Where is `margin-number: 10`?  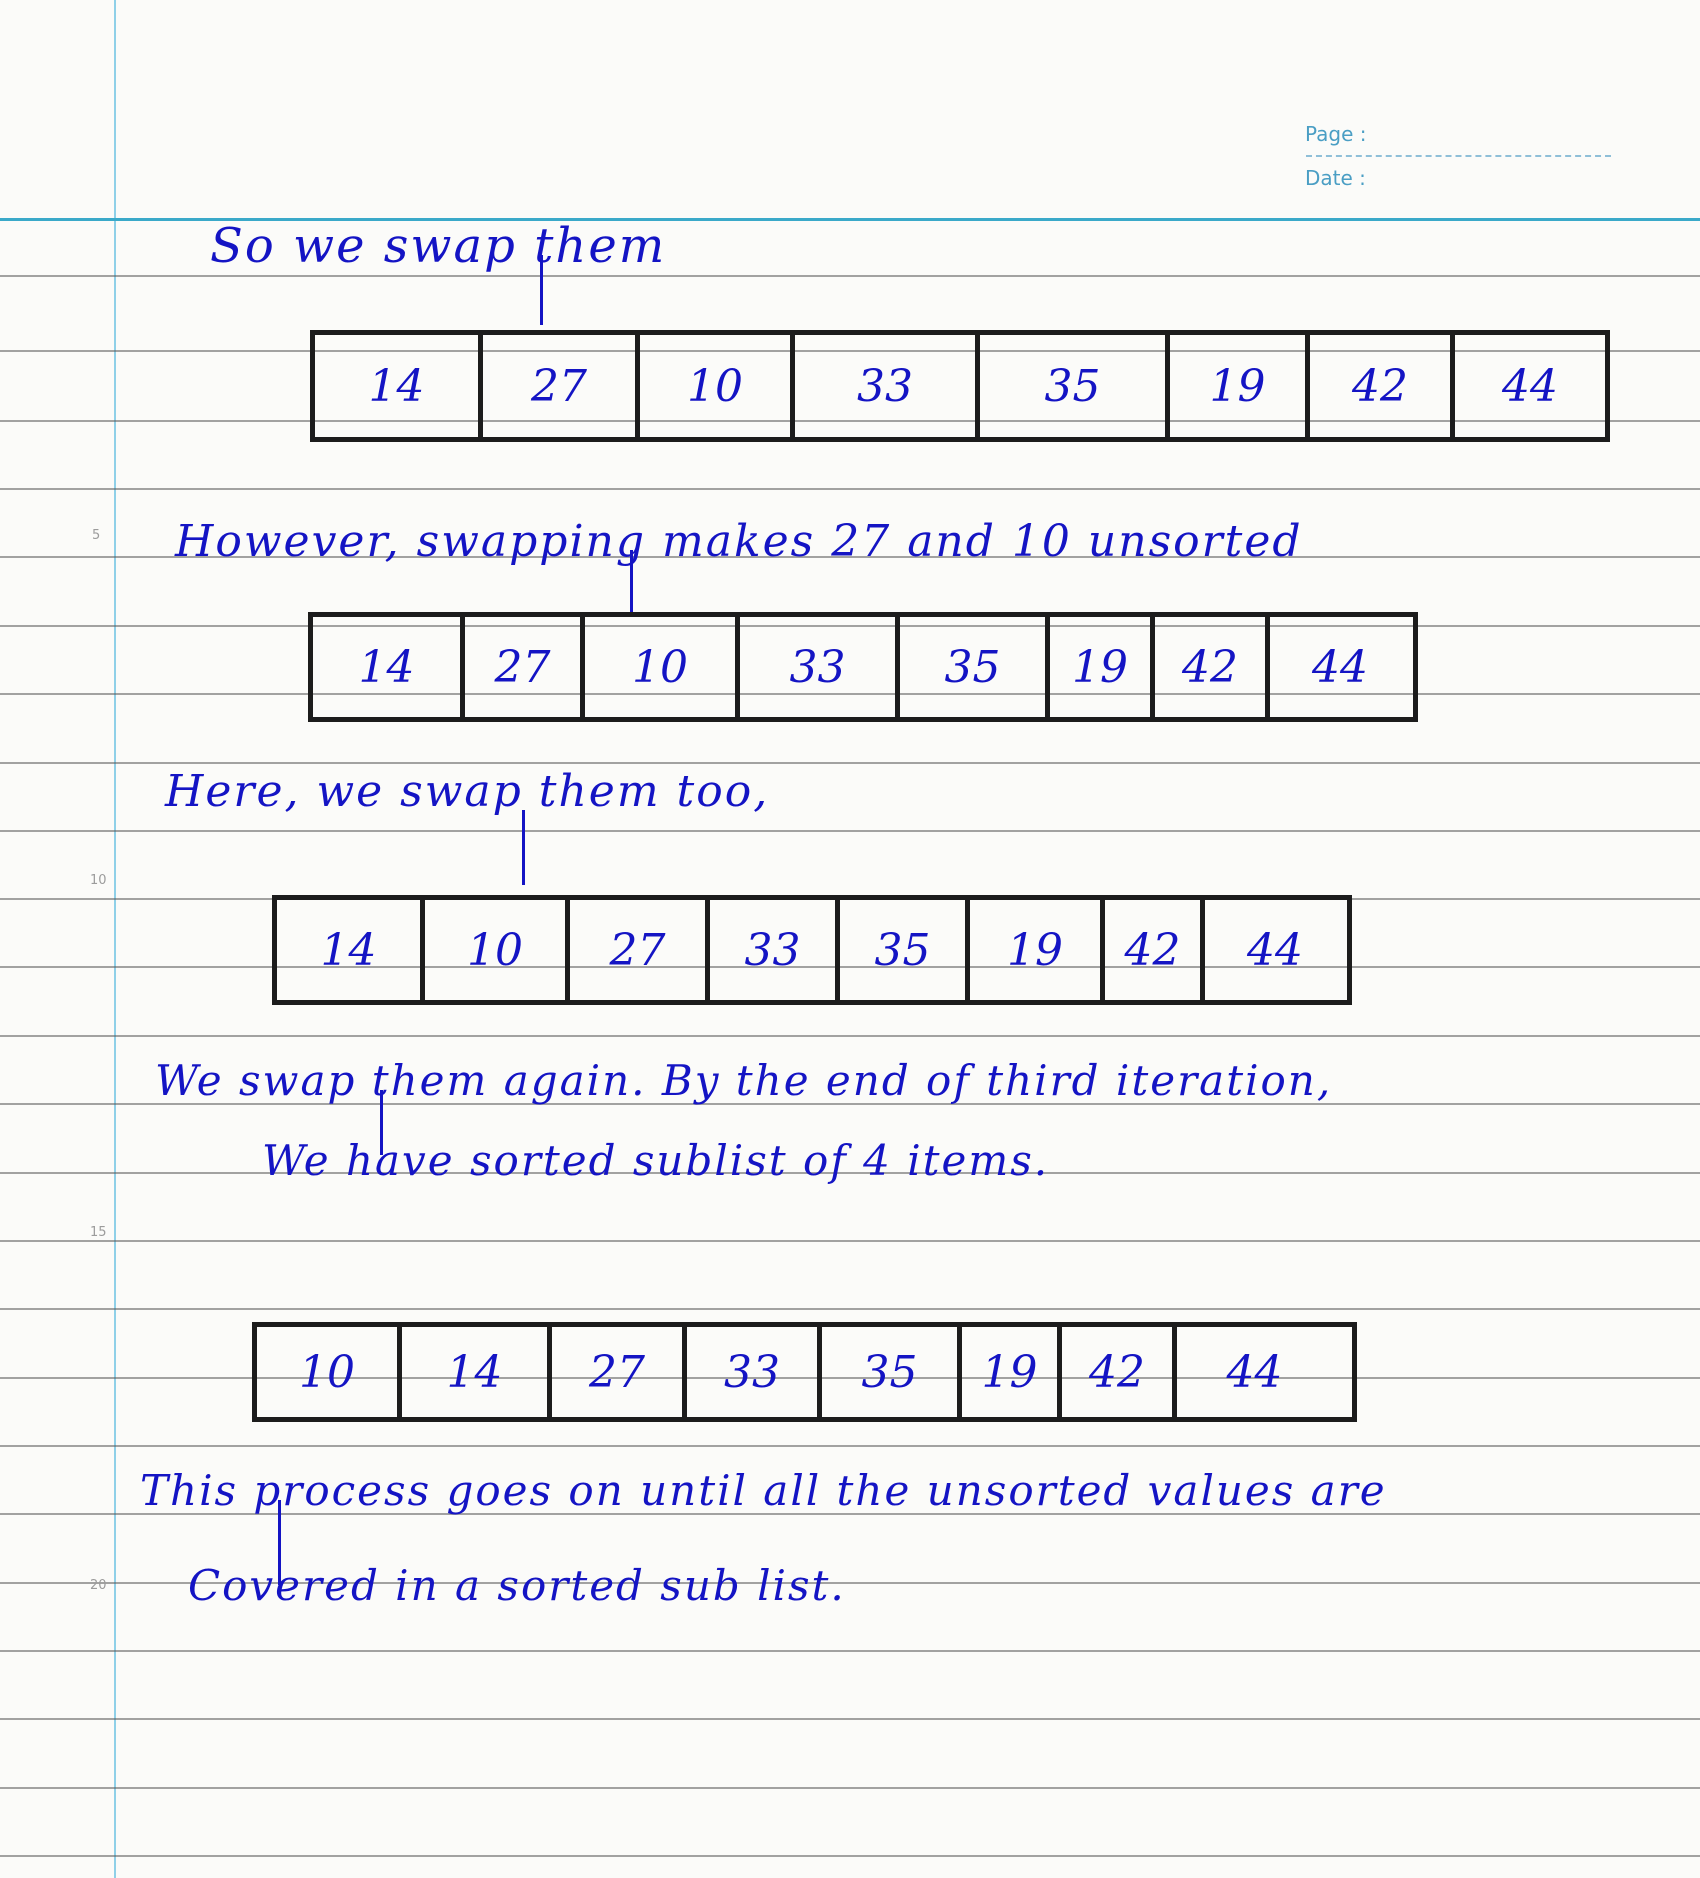
margin-number: 10 is located at coordinates (98, 880).